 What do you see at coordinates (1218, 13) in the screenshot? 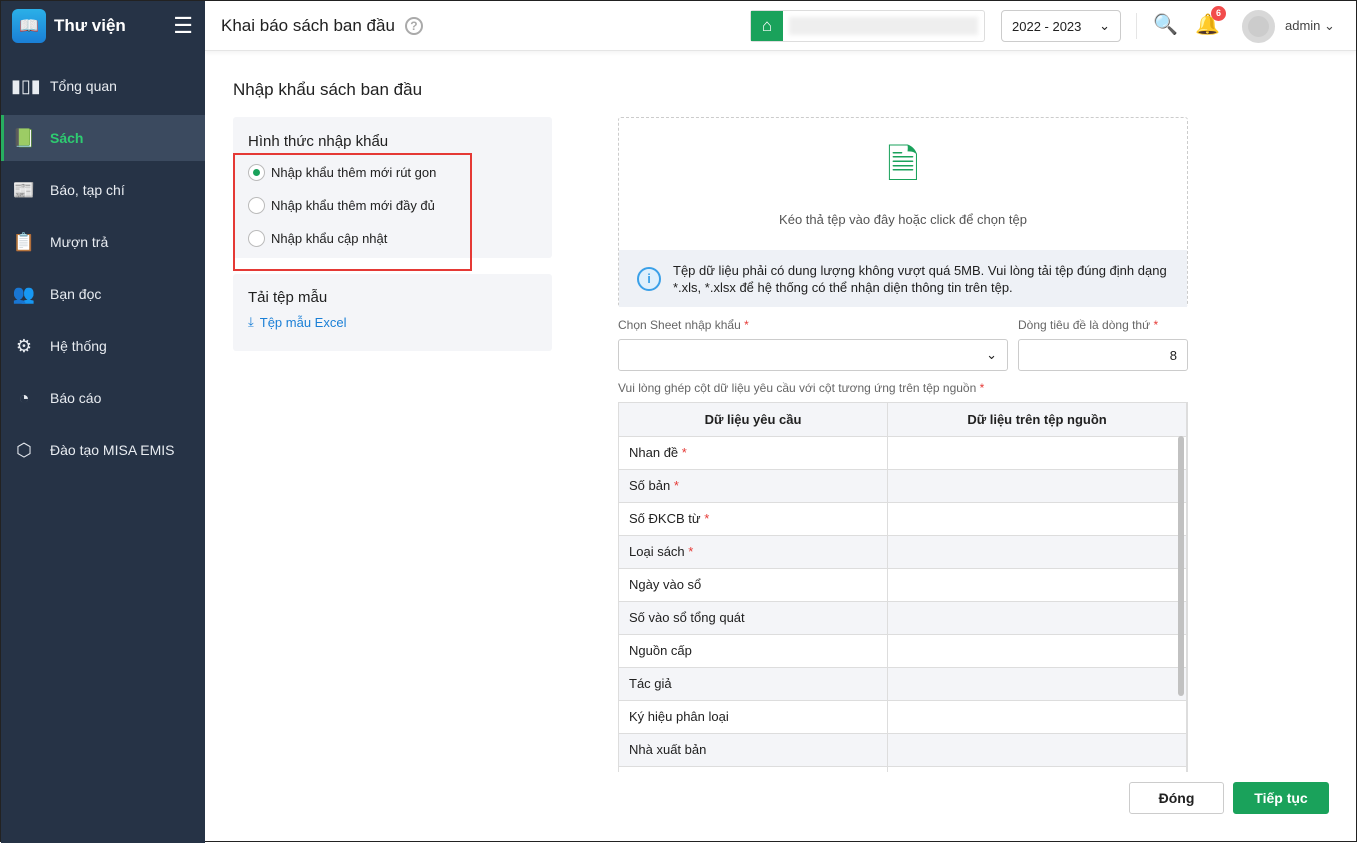
I see `notification-badge: 6` at bounding box center [1218, 13].